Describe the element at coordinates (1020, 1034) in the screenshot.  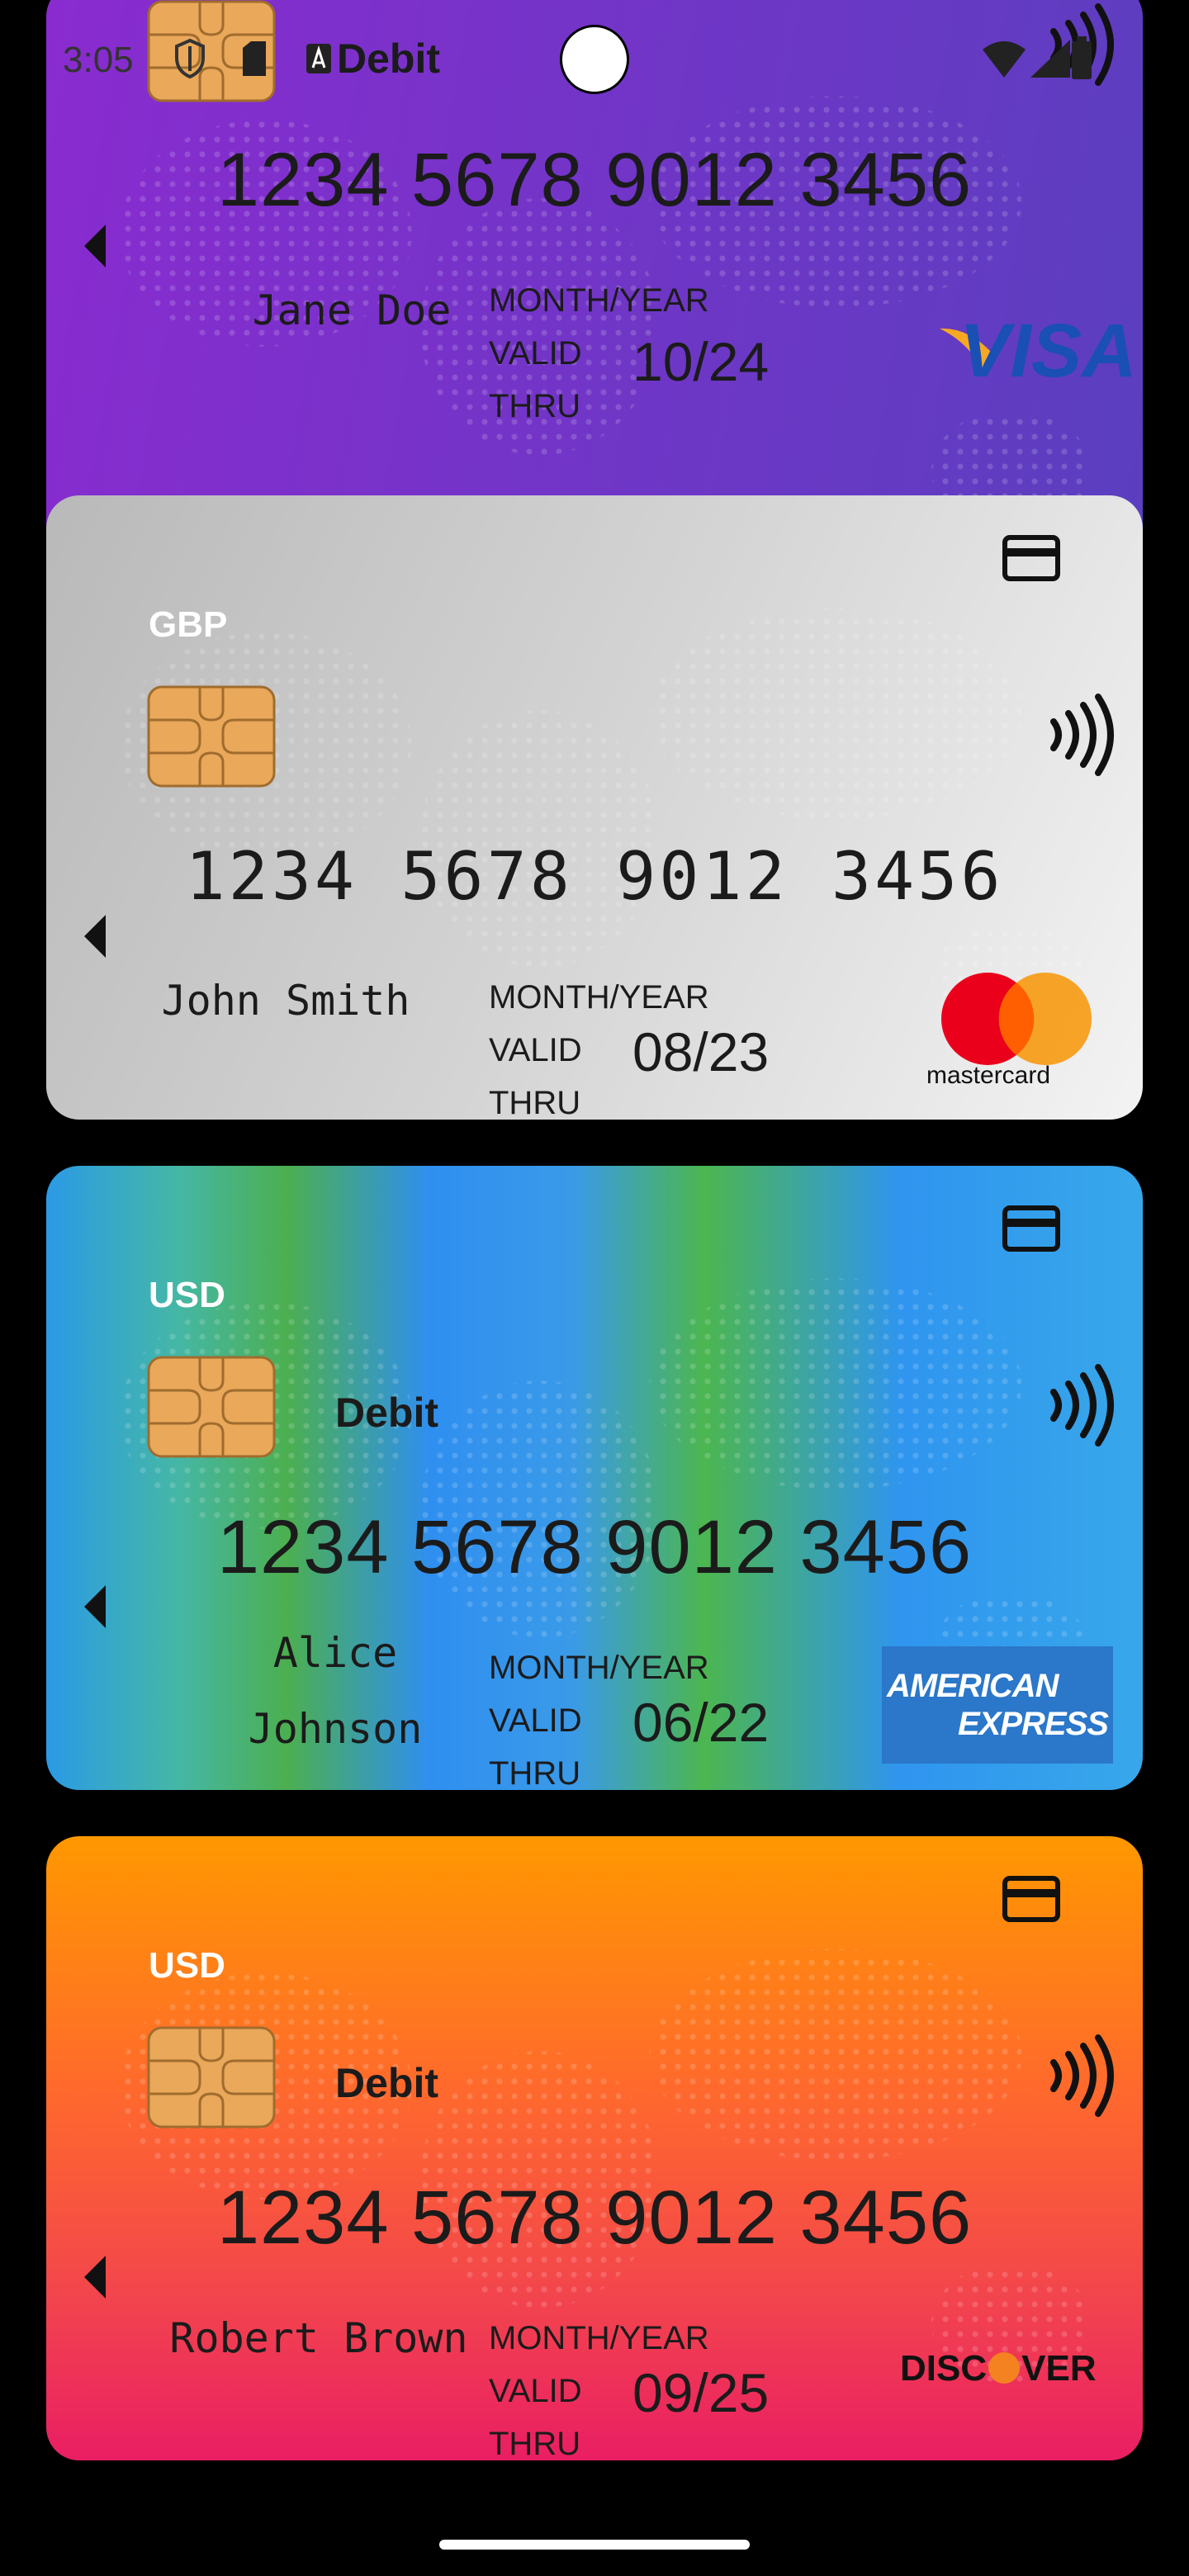
I see `mastercard-logo: mastercard` at that location.